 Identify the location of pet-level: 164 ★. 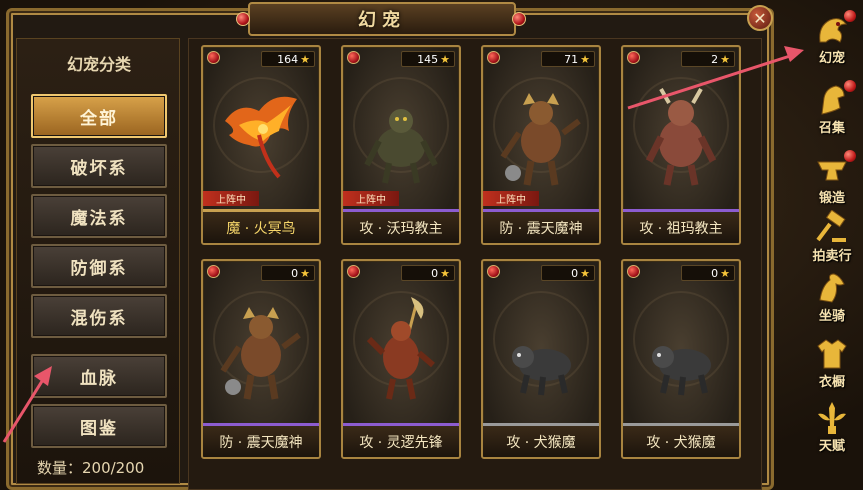
(288, 59).